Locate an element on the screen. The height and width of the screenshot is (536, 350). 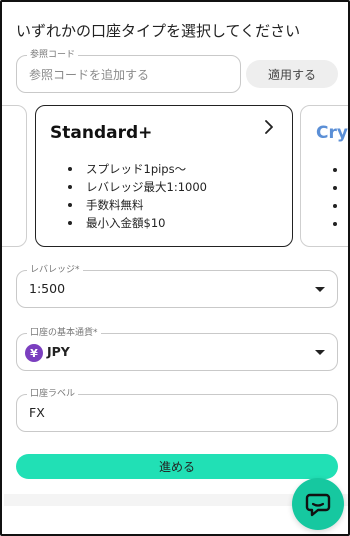
account-card-next: Cry is located at coordinates (324, 176).